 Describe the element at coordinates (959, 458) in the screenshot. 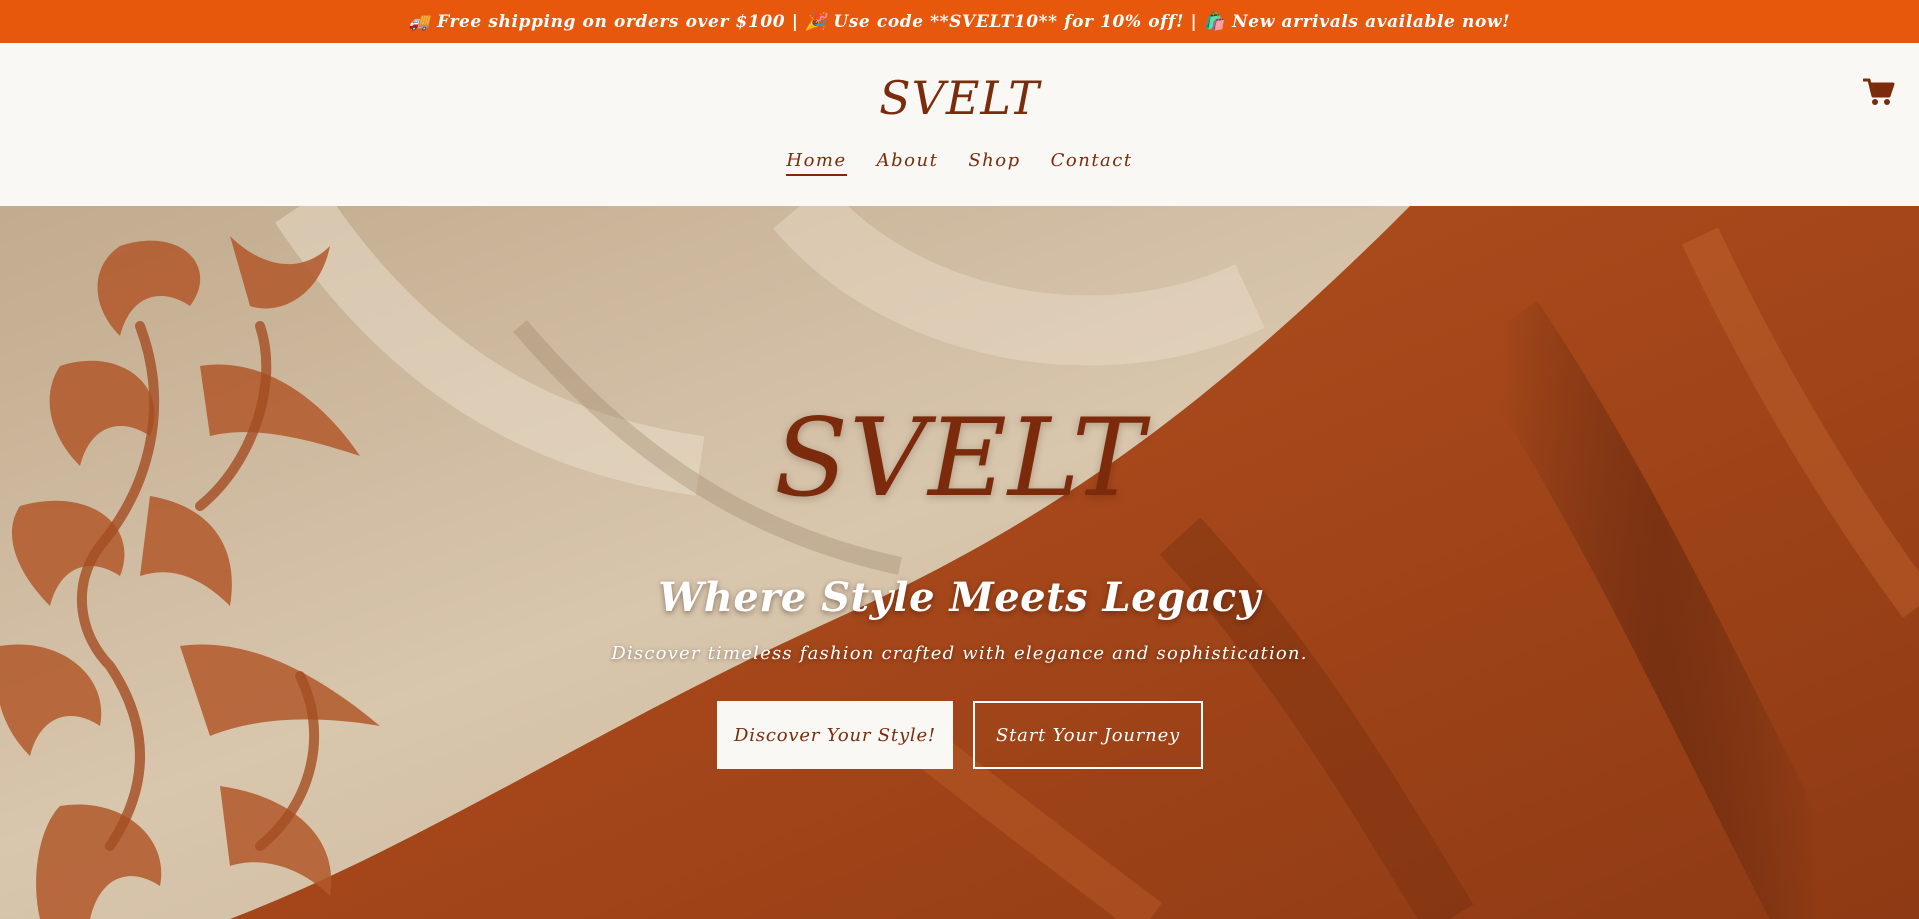

I see `hero-logo: SVELT` at that location.